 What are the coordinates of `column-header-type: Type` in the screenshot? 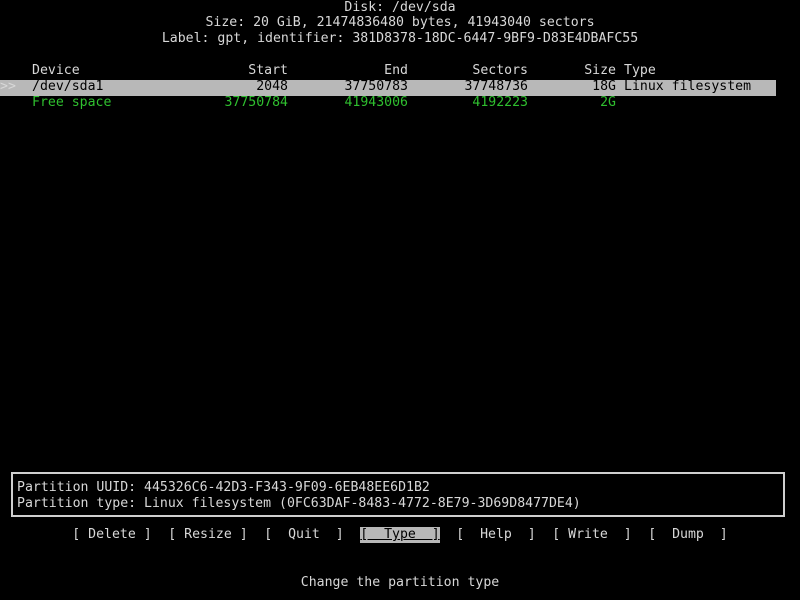 It's located at (640, 70).